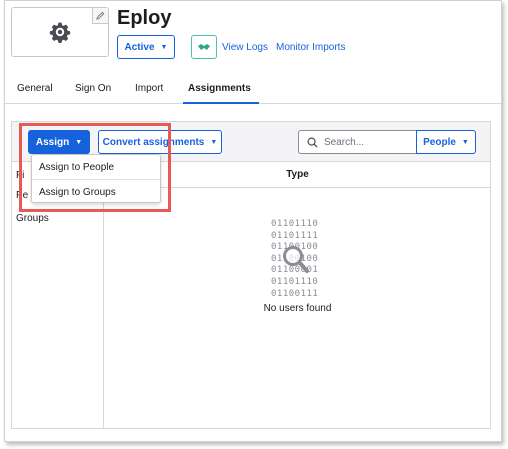  I want to click on app-title: Eploy, so click(144, 18).